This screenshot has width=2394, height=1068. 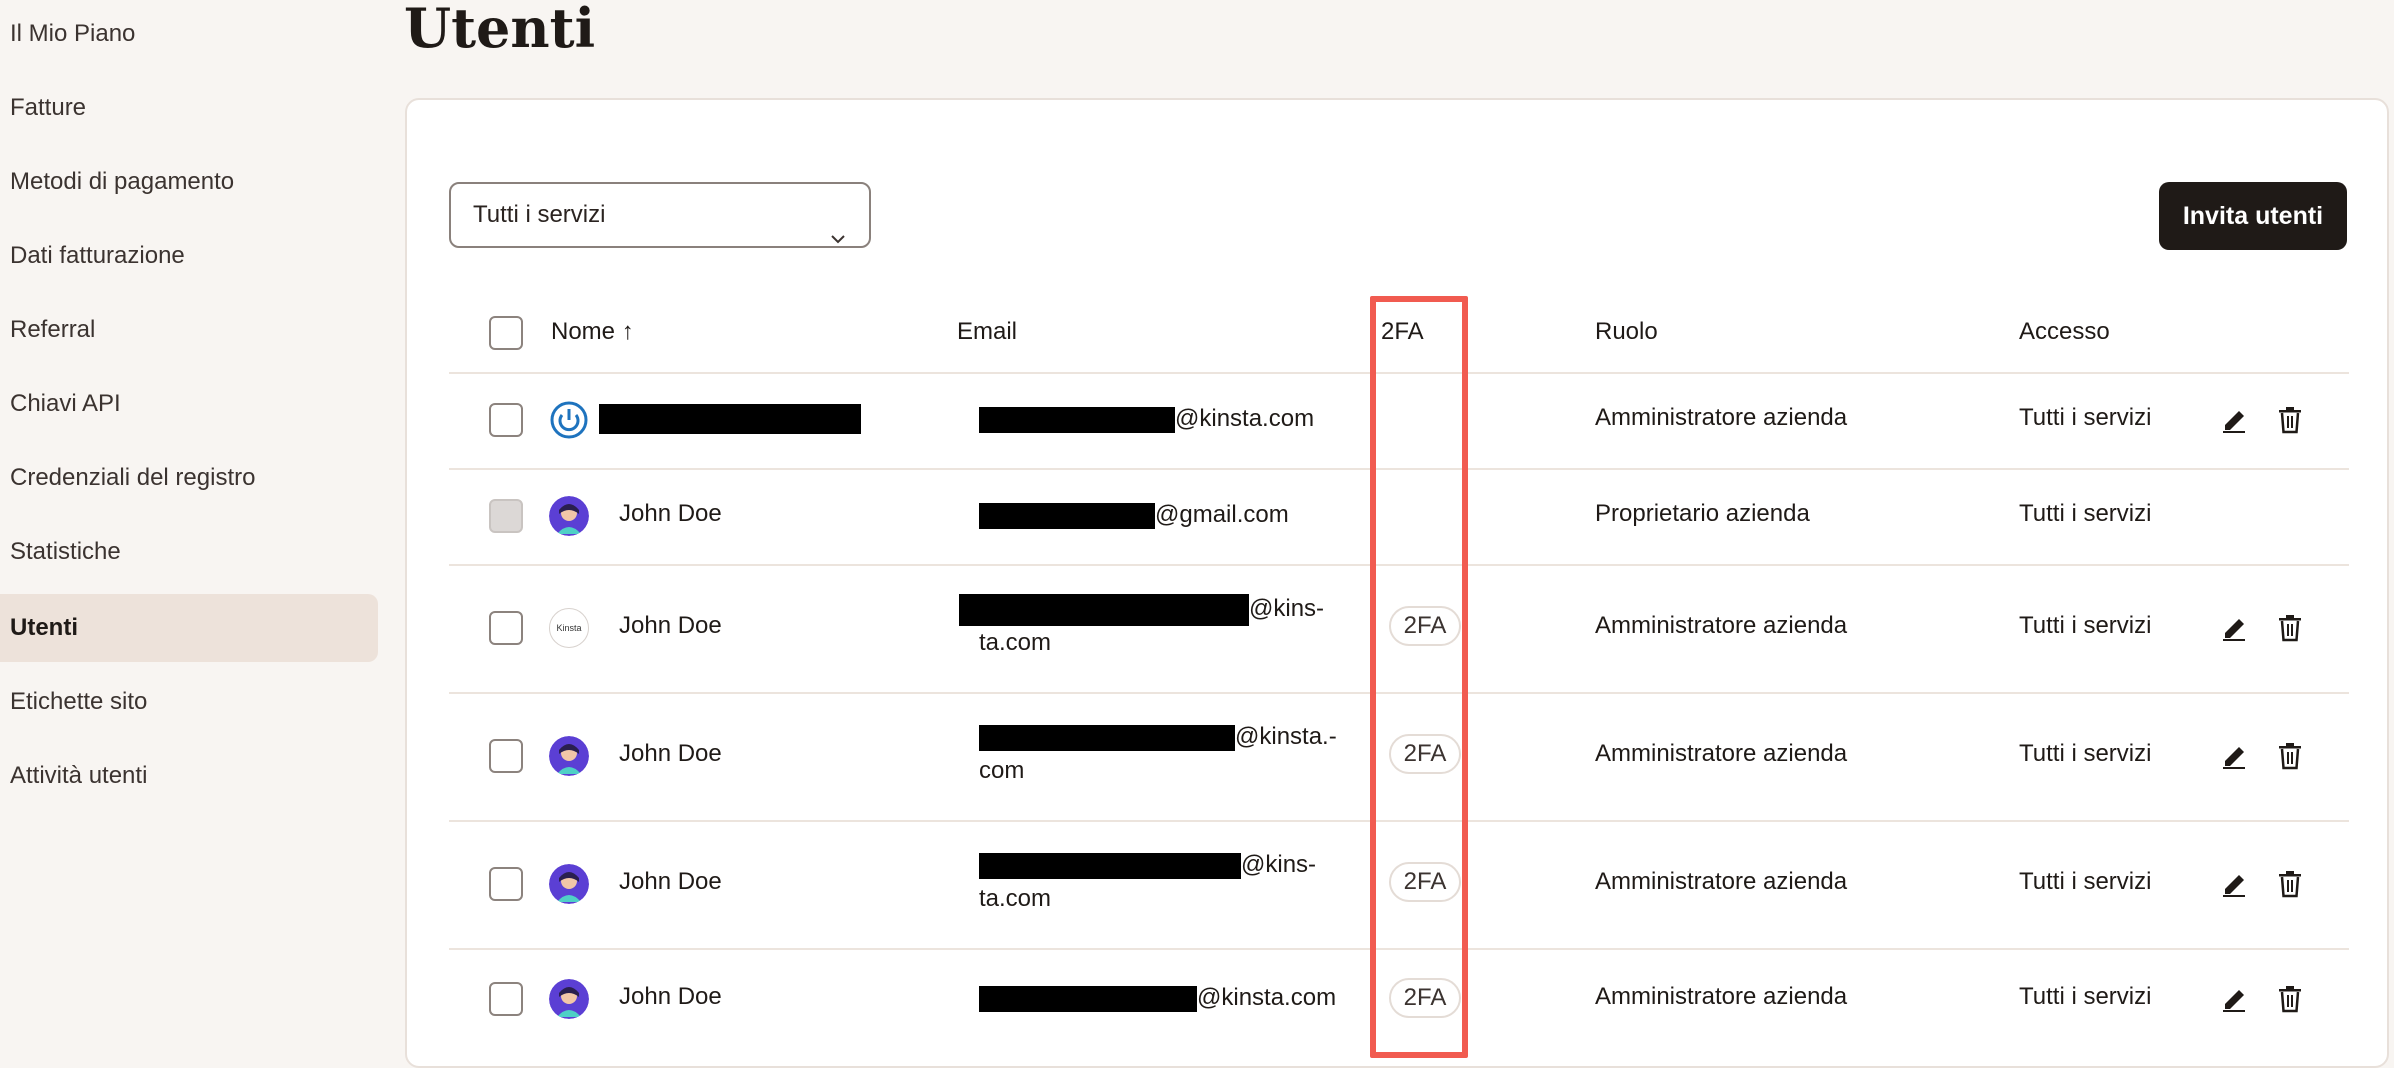 I want to click on user-email: @gmail.com, so click(x=1134, y=515).